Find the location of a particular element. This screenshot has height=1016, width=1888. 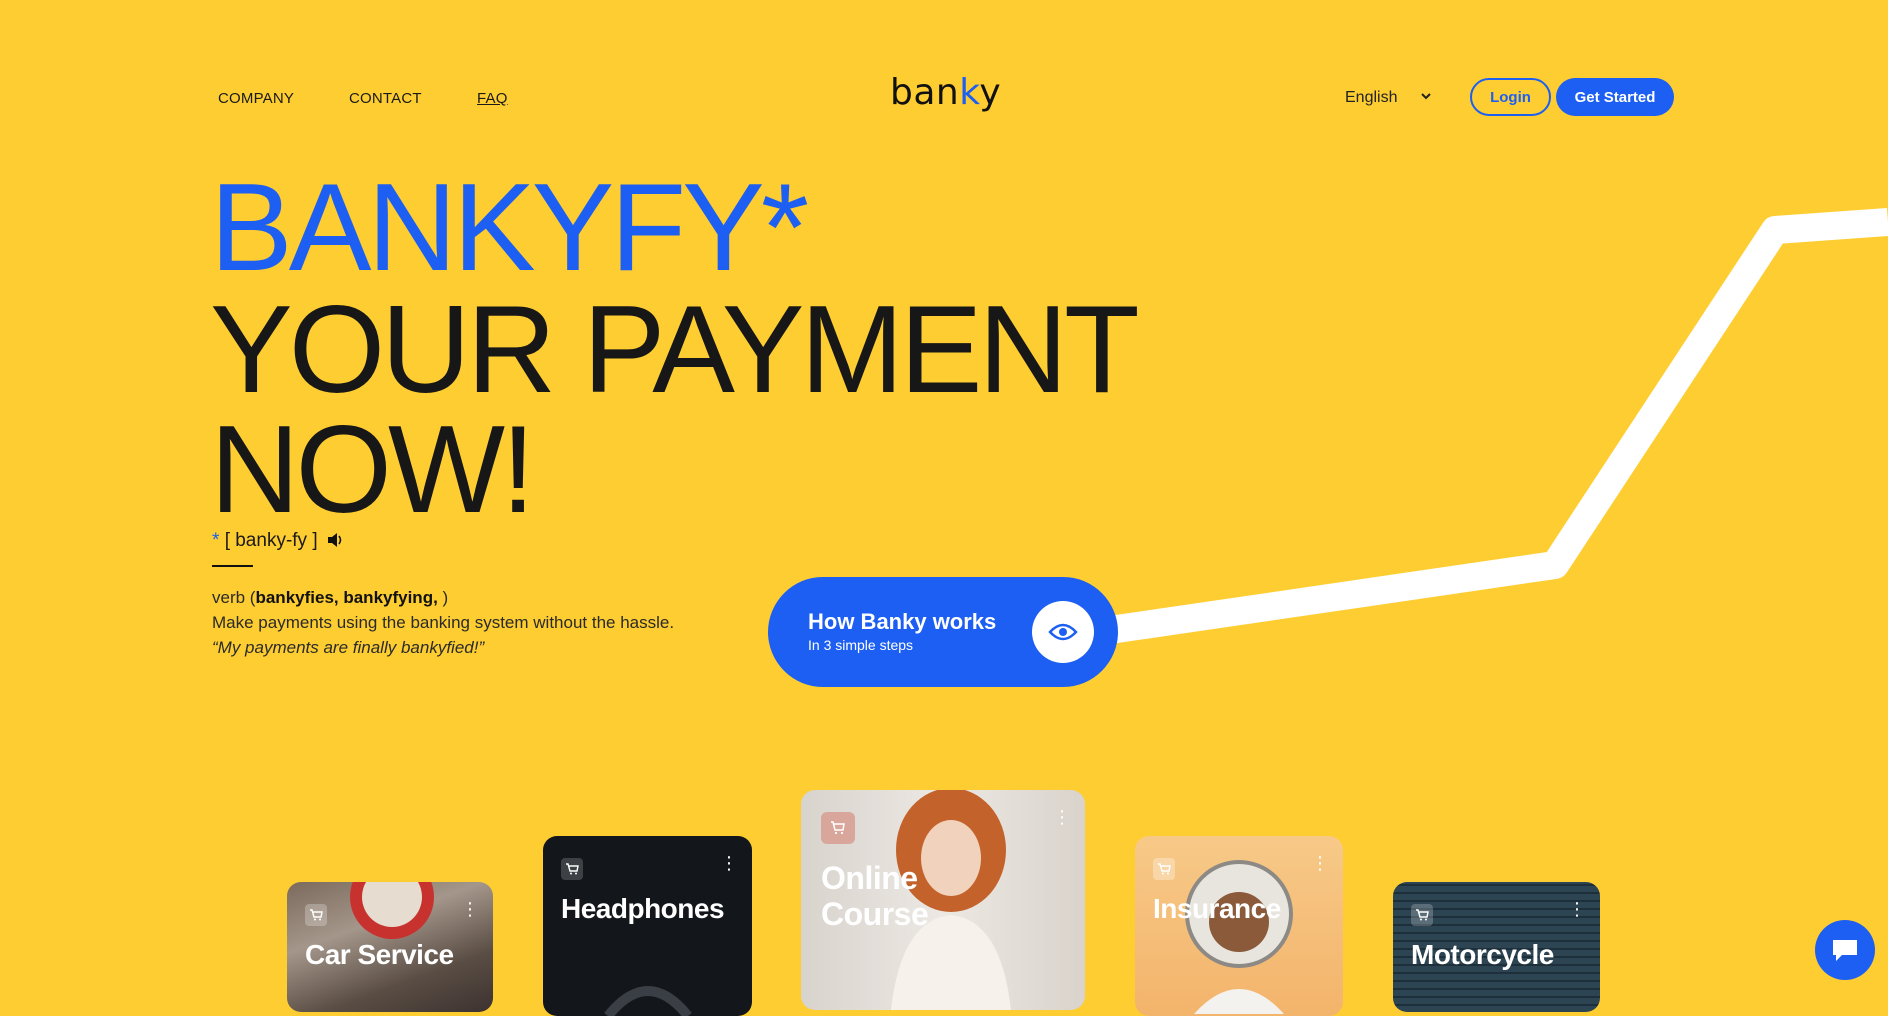

logo-text-end: y is located at coordinates (990, 92).